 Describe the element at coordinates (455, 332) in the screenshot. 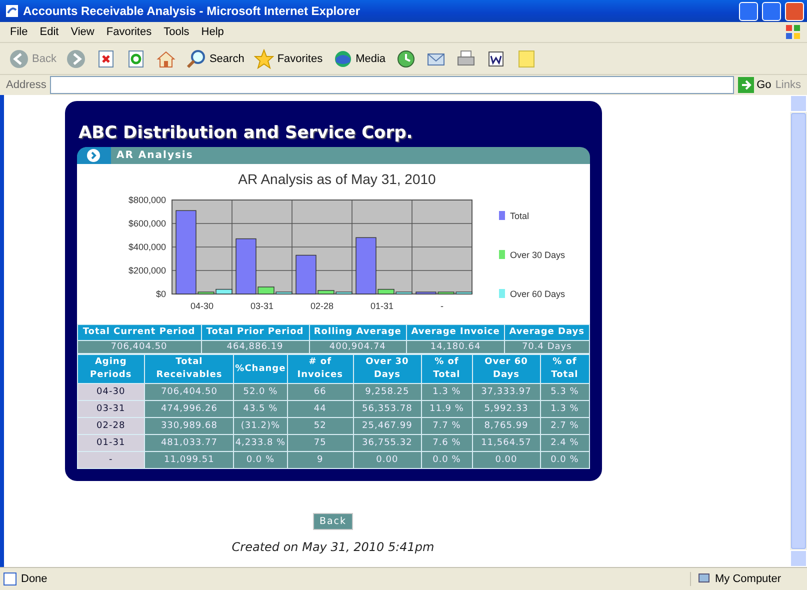

I see `column-header: Average Invoice` at that location.